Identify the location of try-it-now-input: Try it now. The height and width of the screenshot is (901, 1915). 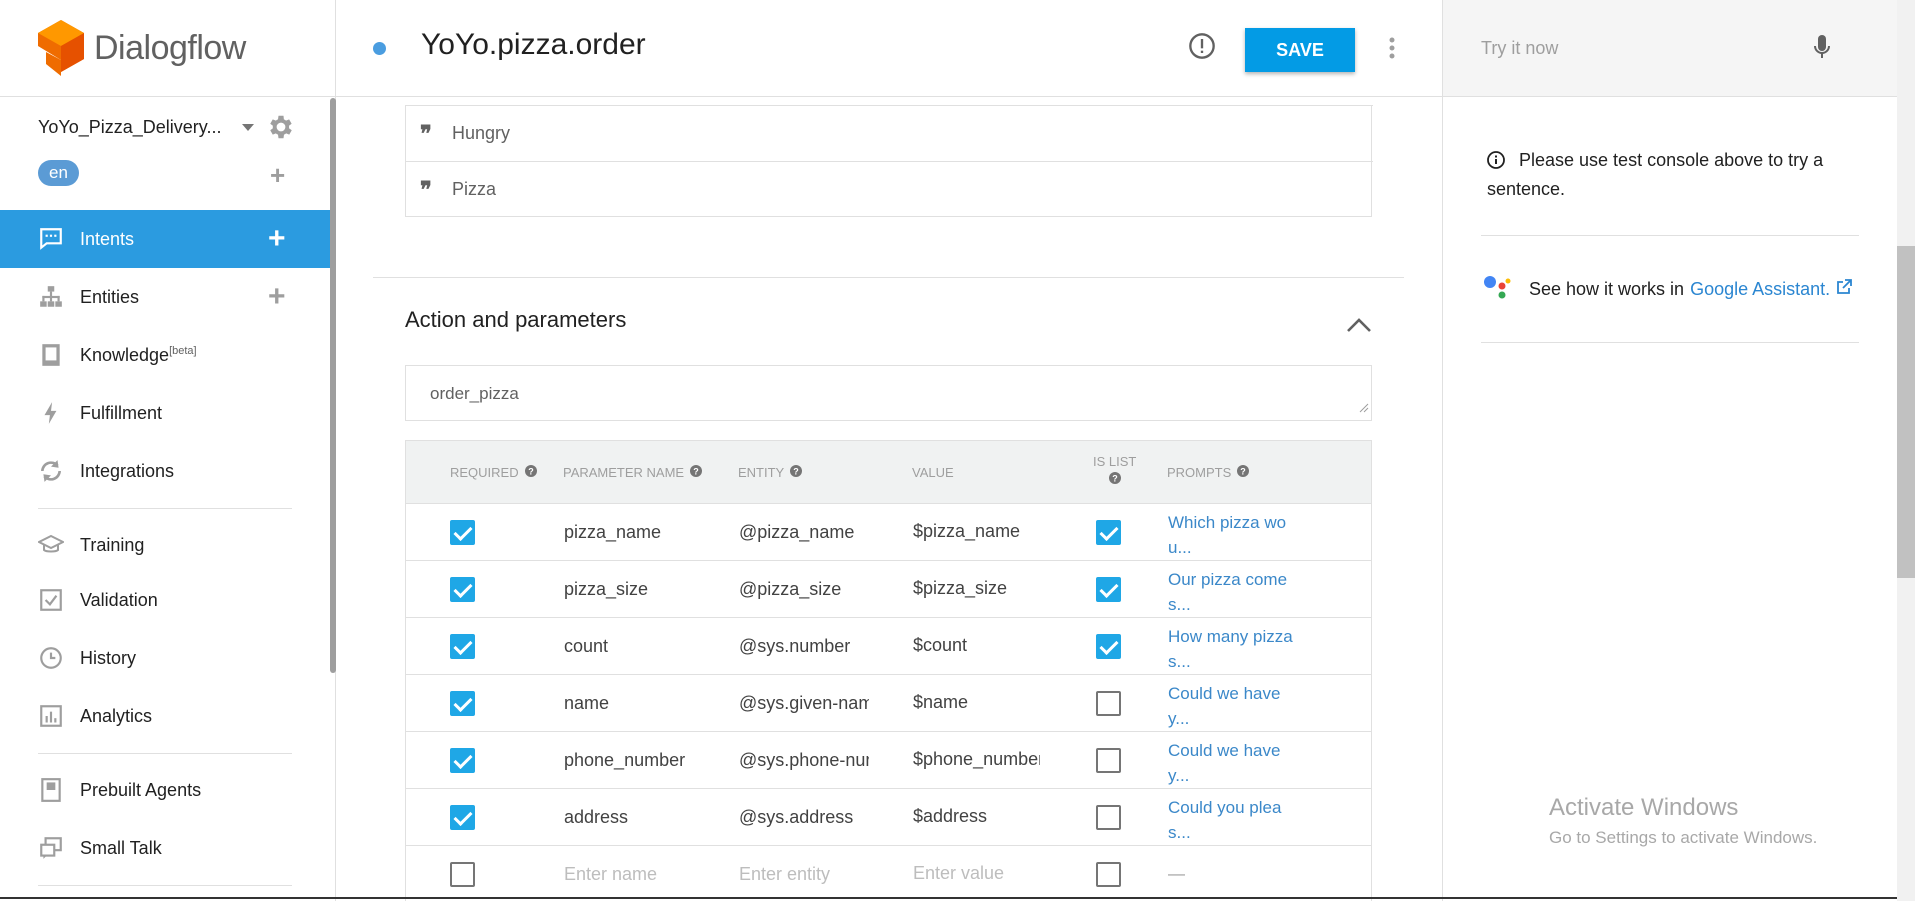
(1670, 48).